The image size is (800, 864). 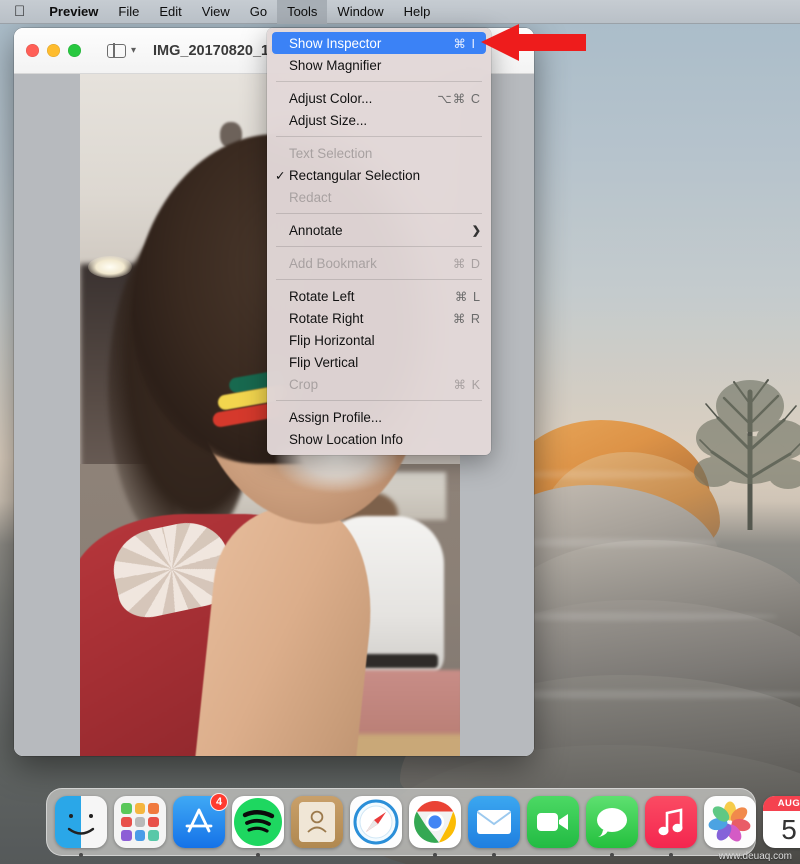 What do you see at coordinates (671, 822) in the screenshot?
I see `music-icon` at bounding box center [671, 822].